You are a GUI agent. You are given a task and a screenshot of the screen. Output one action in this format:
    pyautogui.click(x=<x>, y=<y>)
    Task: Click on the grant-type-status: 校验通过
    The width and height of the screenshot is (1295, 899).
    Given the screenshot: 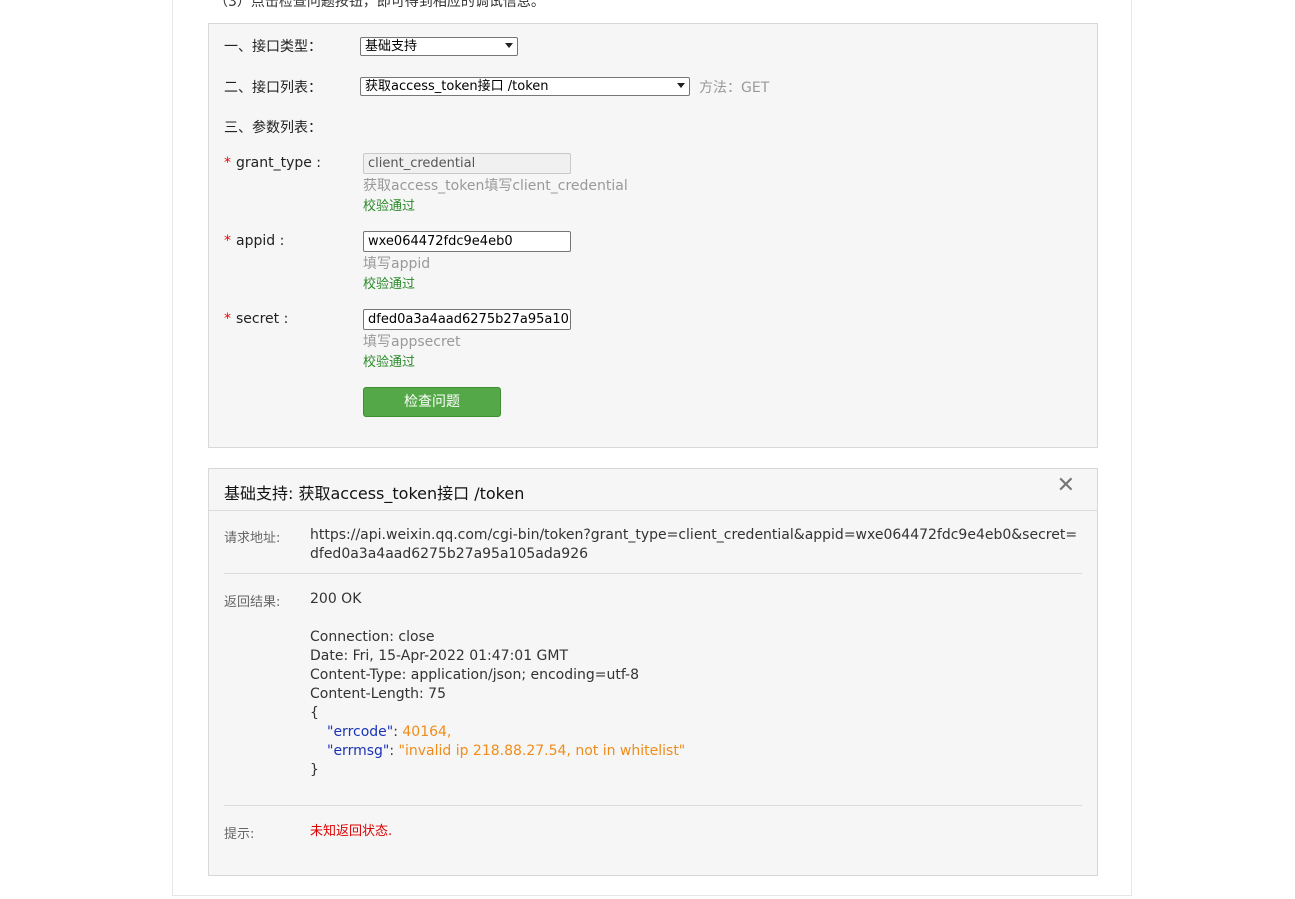 What is the action you would take?
    pyautogui.click(x=389, y=206)
    